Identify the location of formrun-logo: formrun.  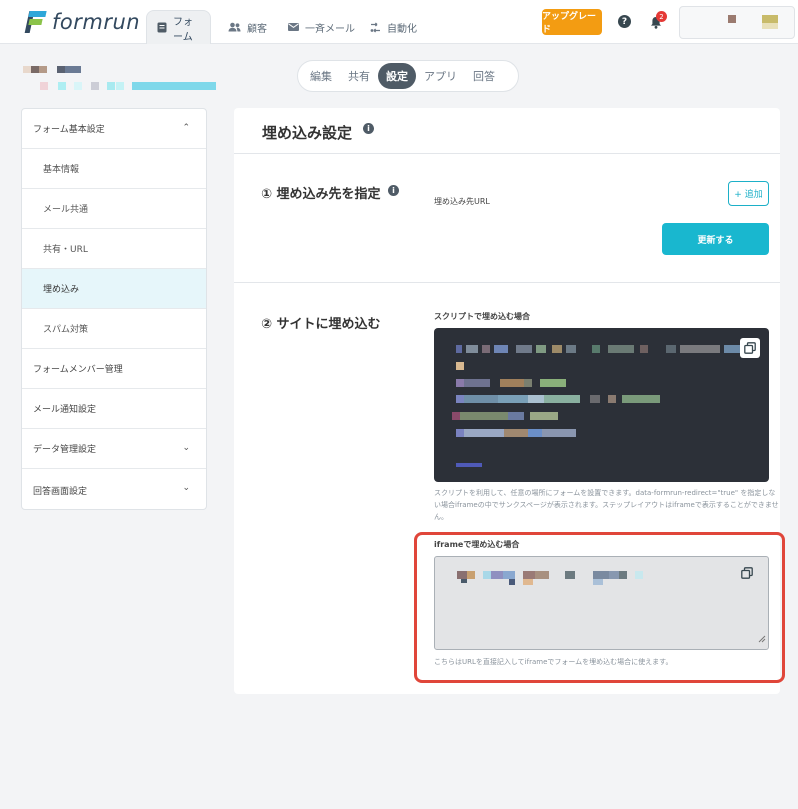
(82, 22).